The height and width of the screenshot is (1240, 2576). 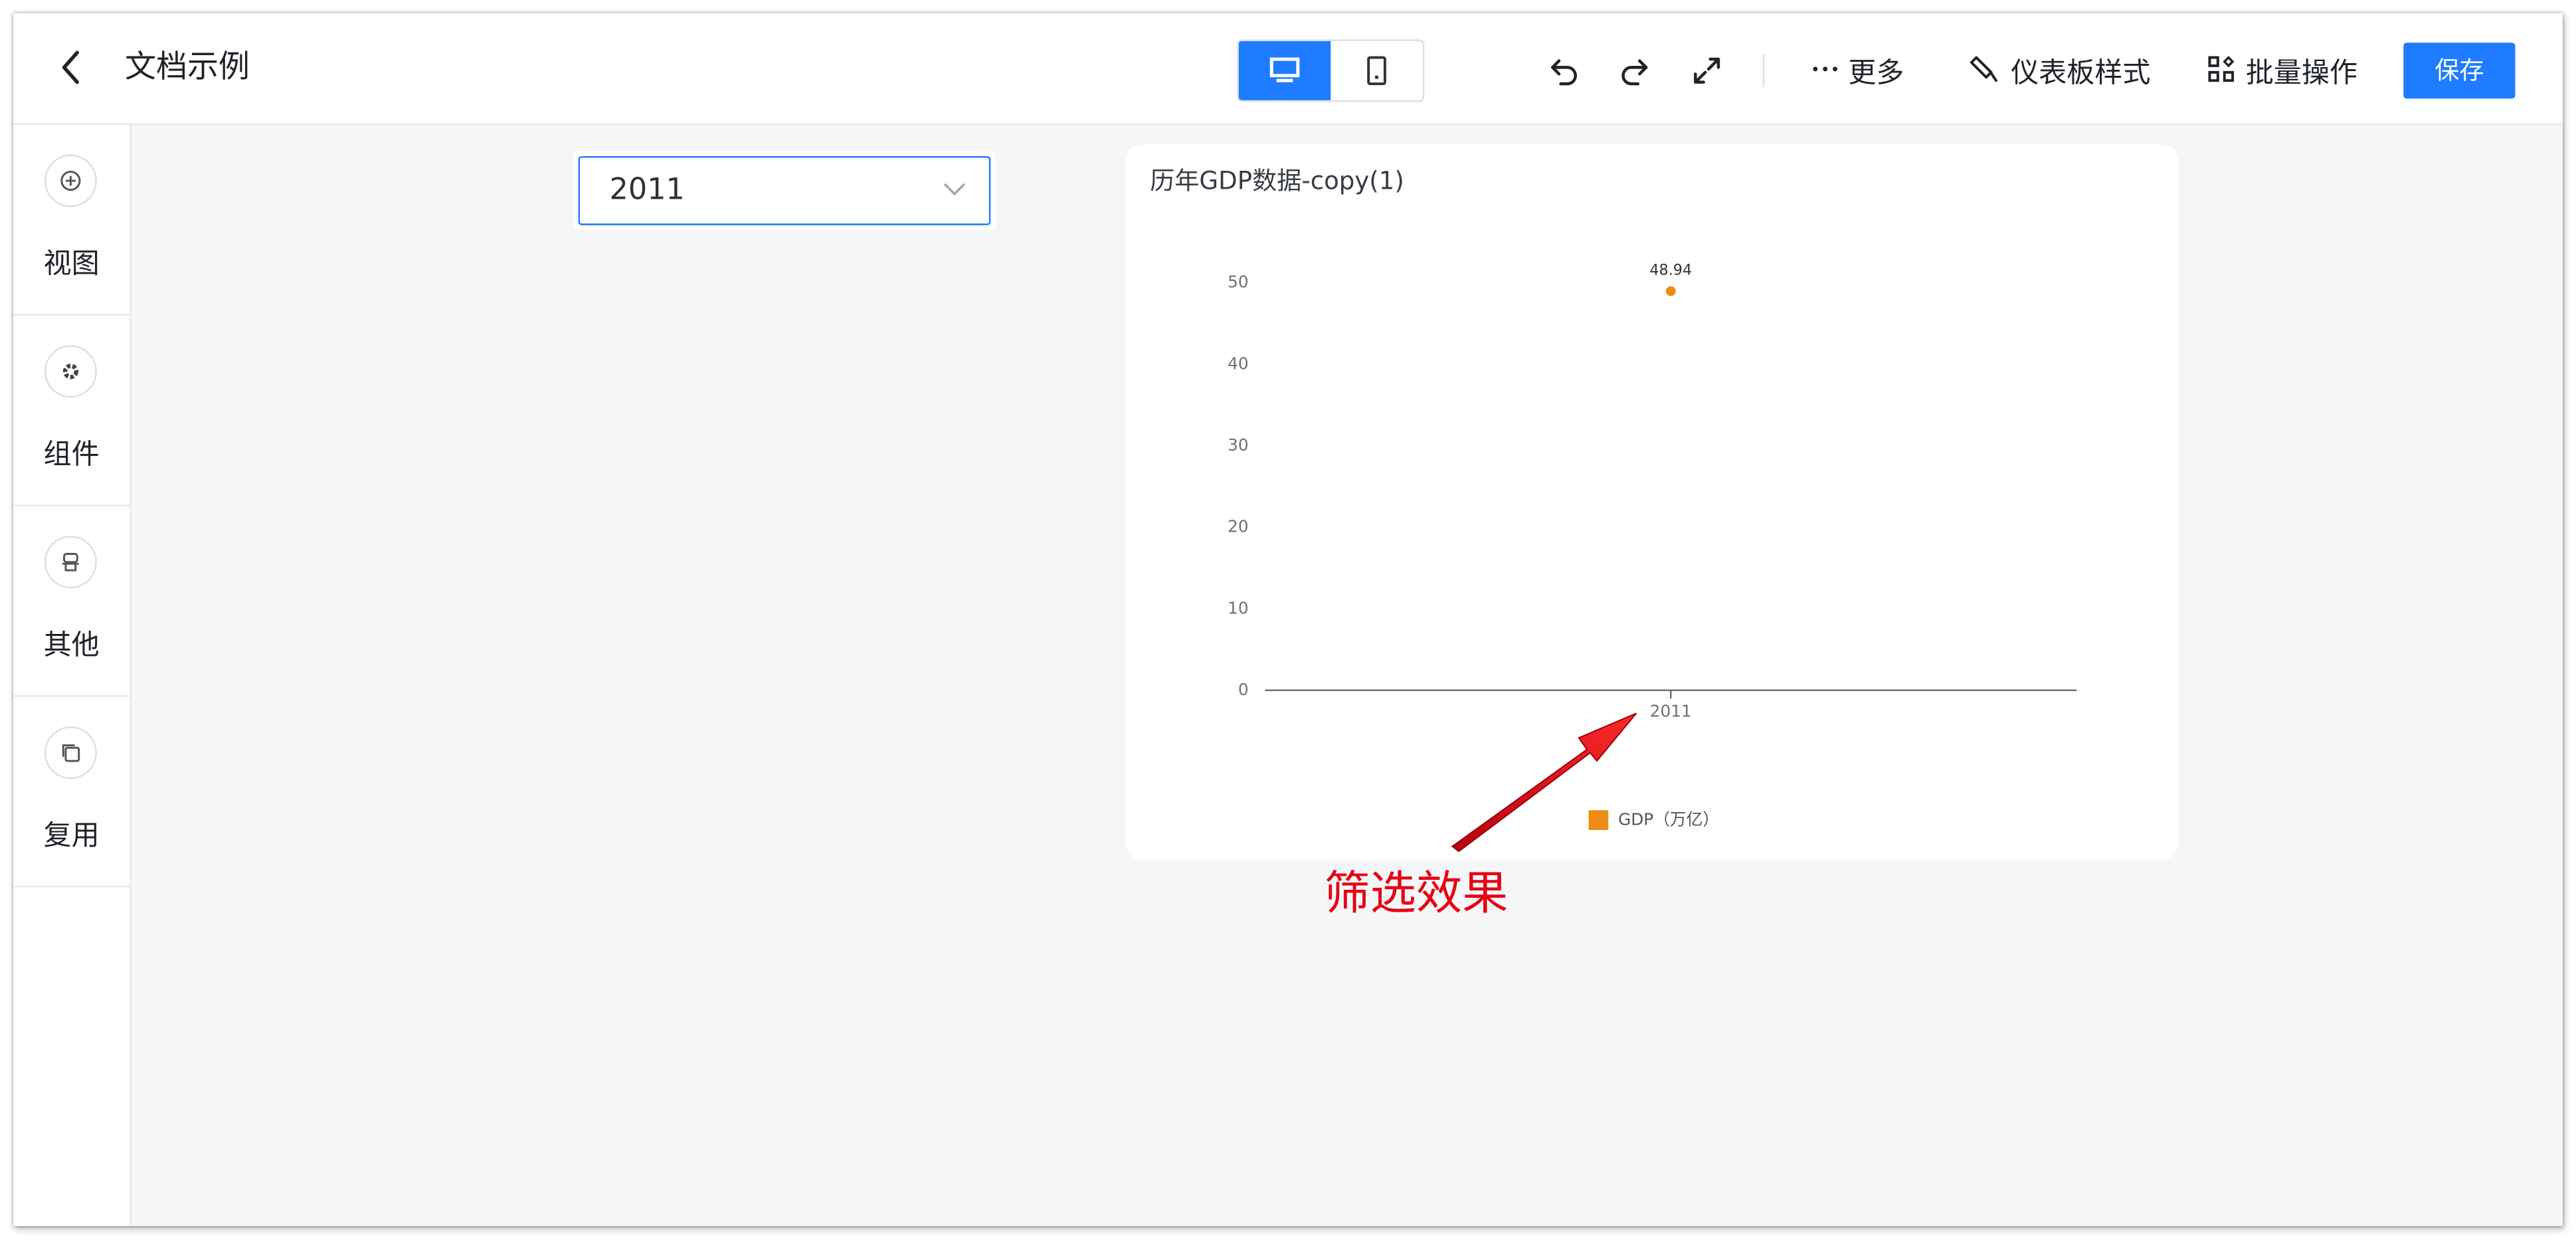 I want to click on batch-operation-label: 批量操作, so click(x=2301, y=73).